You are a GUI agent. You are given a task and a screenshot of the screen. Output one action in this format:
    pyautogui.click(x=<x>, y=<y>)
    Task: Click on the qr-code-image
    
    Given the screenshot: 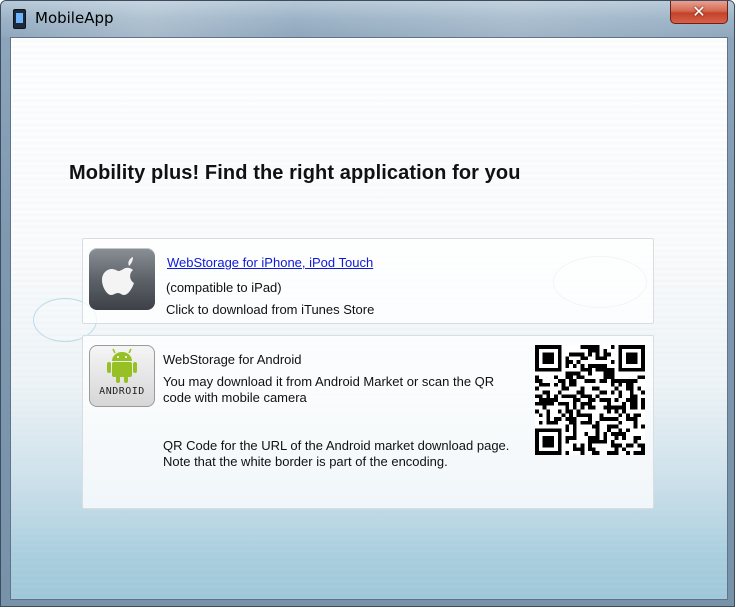 What is the action you would take?
    pyautogui.click(x=590, y=400)
    